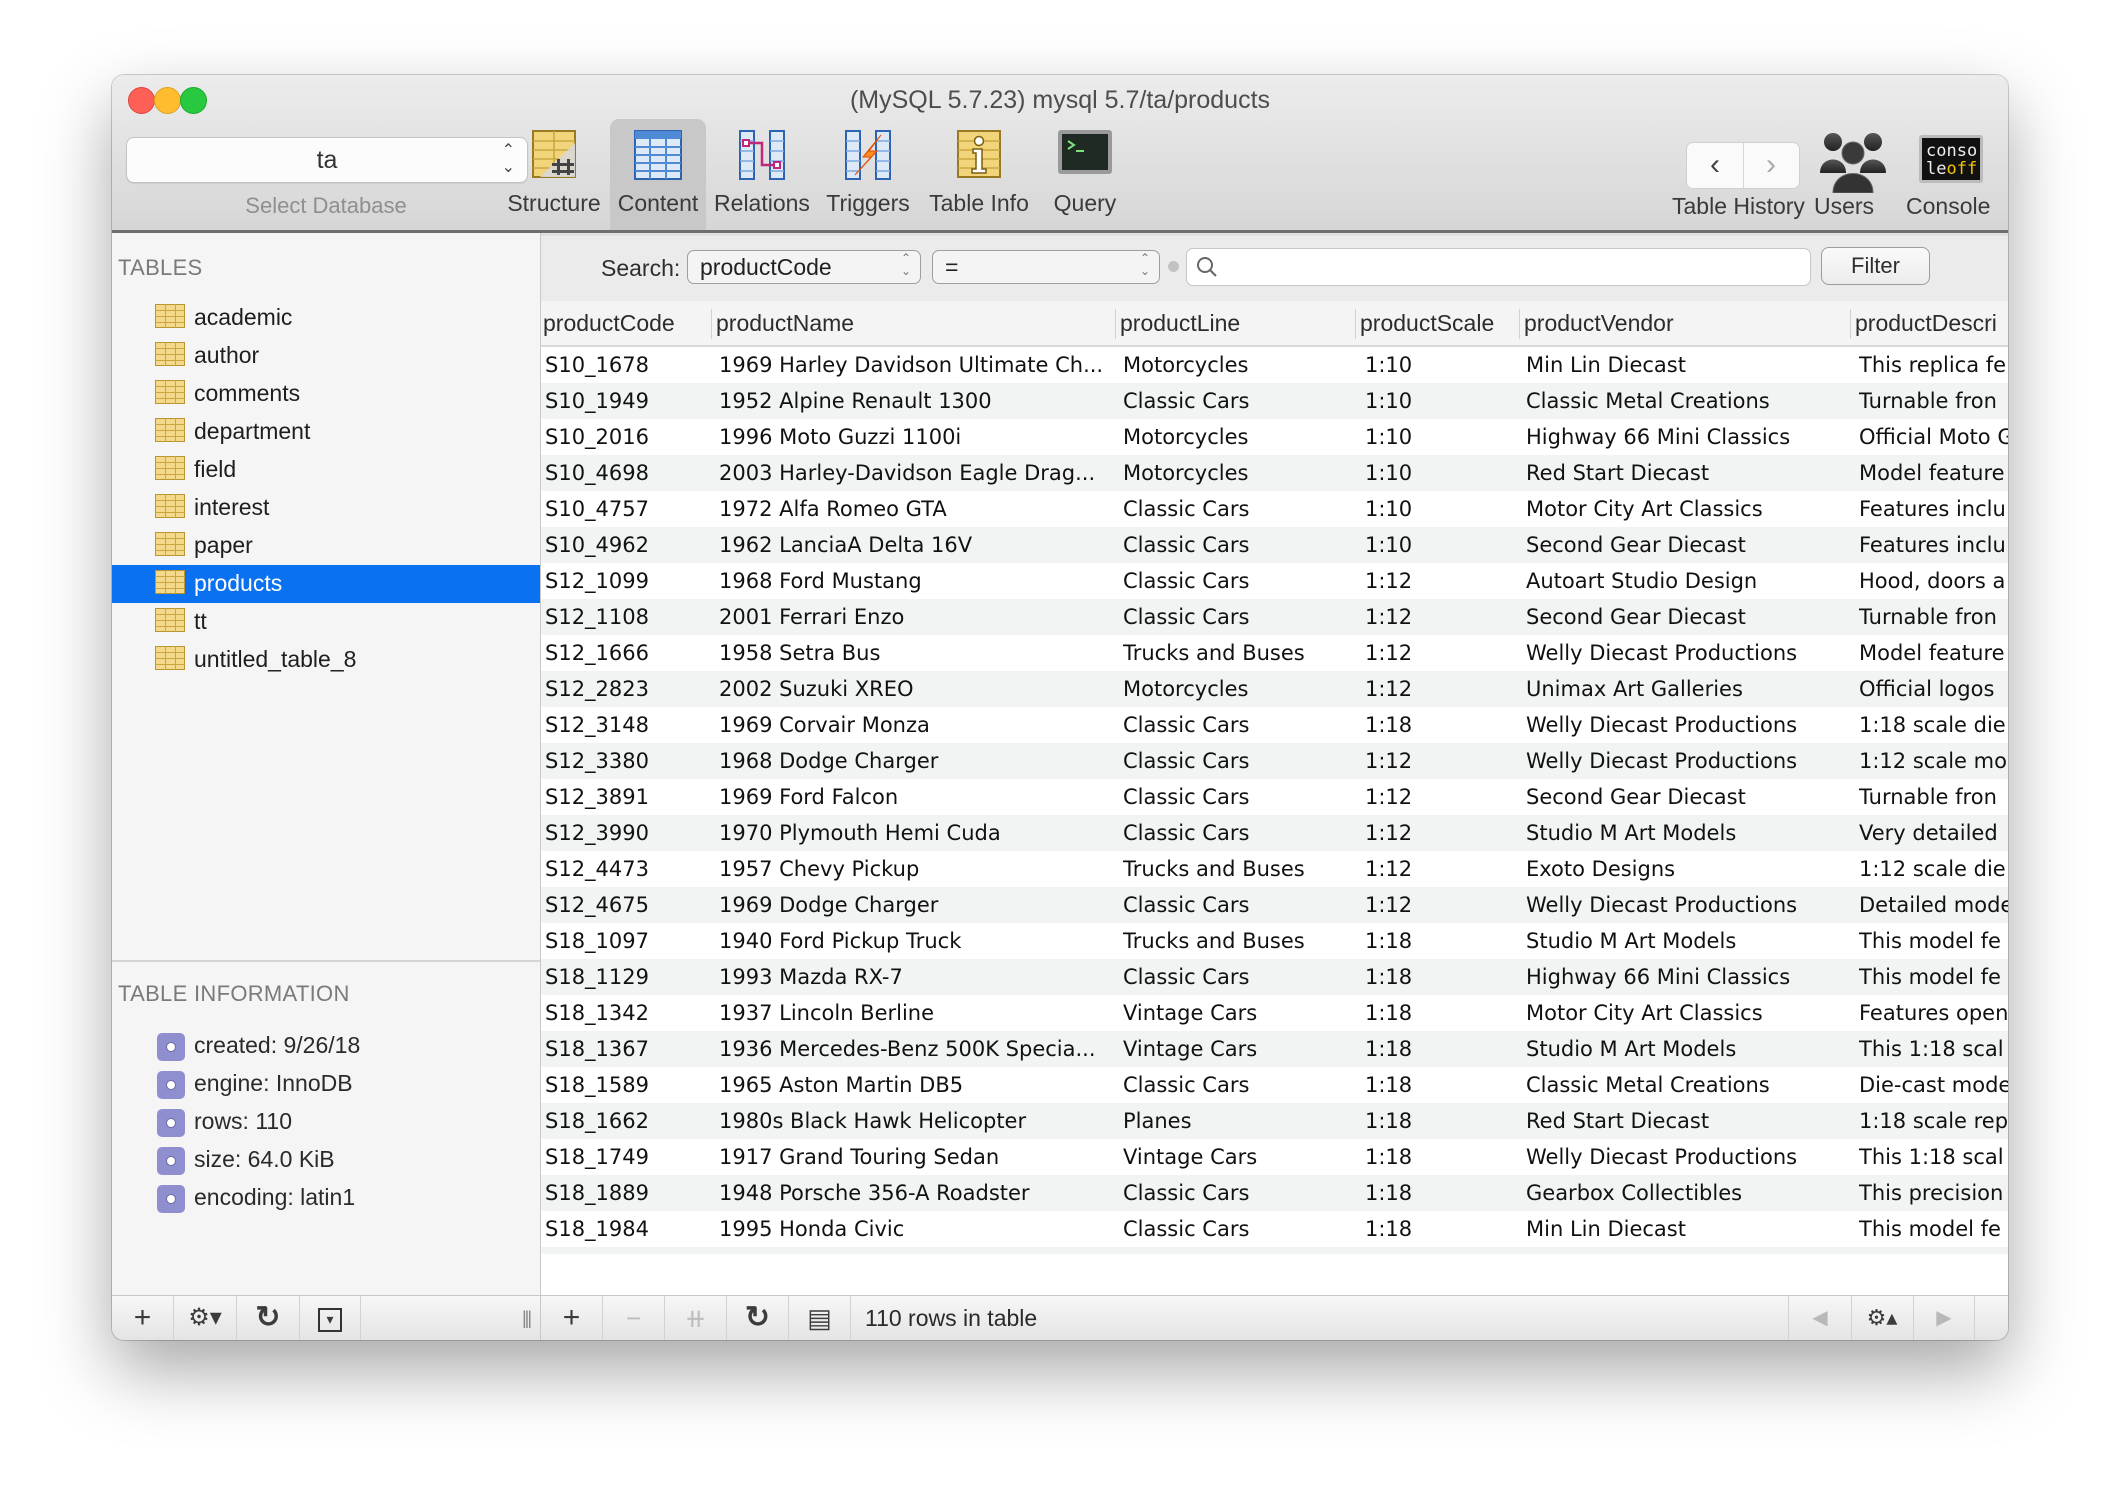 The height and width of the screenshot is (1488, 2120). Describe the element at coordinates (919, 1229) in the screenshot. I see `cell-productname: 1995 Honda Civic` at that location.